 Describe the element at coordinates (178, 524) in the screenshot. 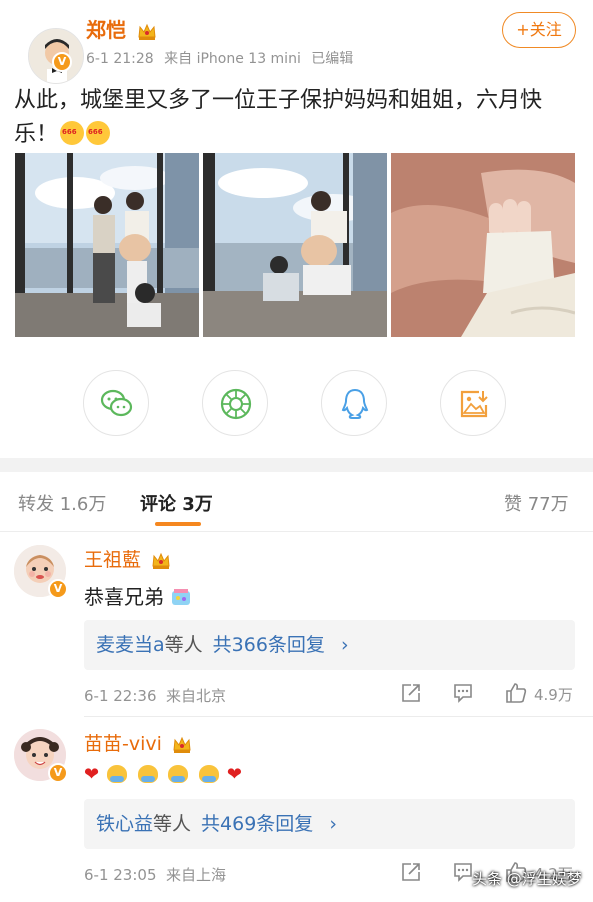

I see `active-tab-indicator` at that location.